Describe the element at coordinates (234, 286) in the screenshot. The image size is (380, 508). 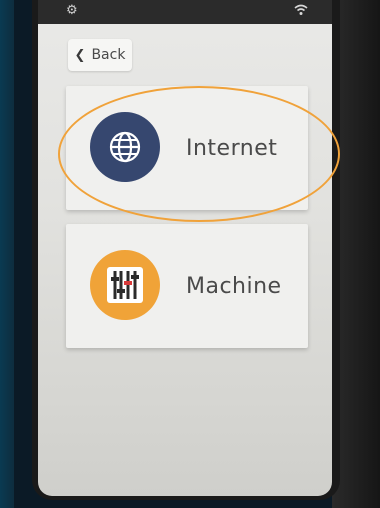
I see `machine-label: Machine` at that location.